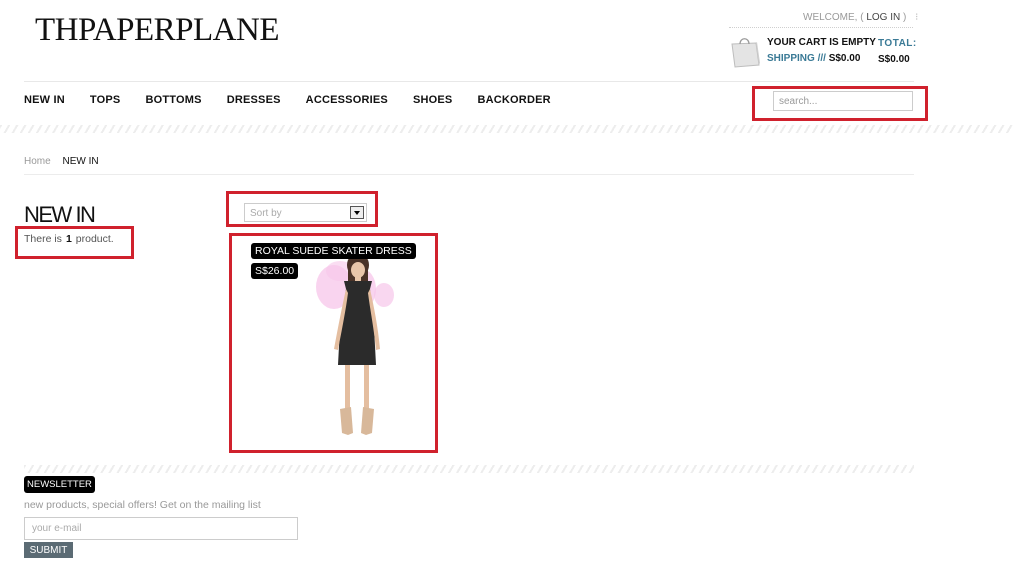  What do you see at coordinates (157, 30) in the screenshot?
I see `site-logo: THPAPERPLANE` at bounding box center [157, 30].